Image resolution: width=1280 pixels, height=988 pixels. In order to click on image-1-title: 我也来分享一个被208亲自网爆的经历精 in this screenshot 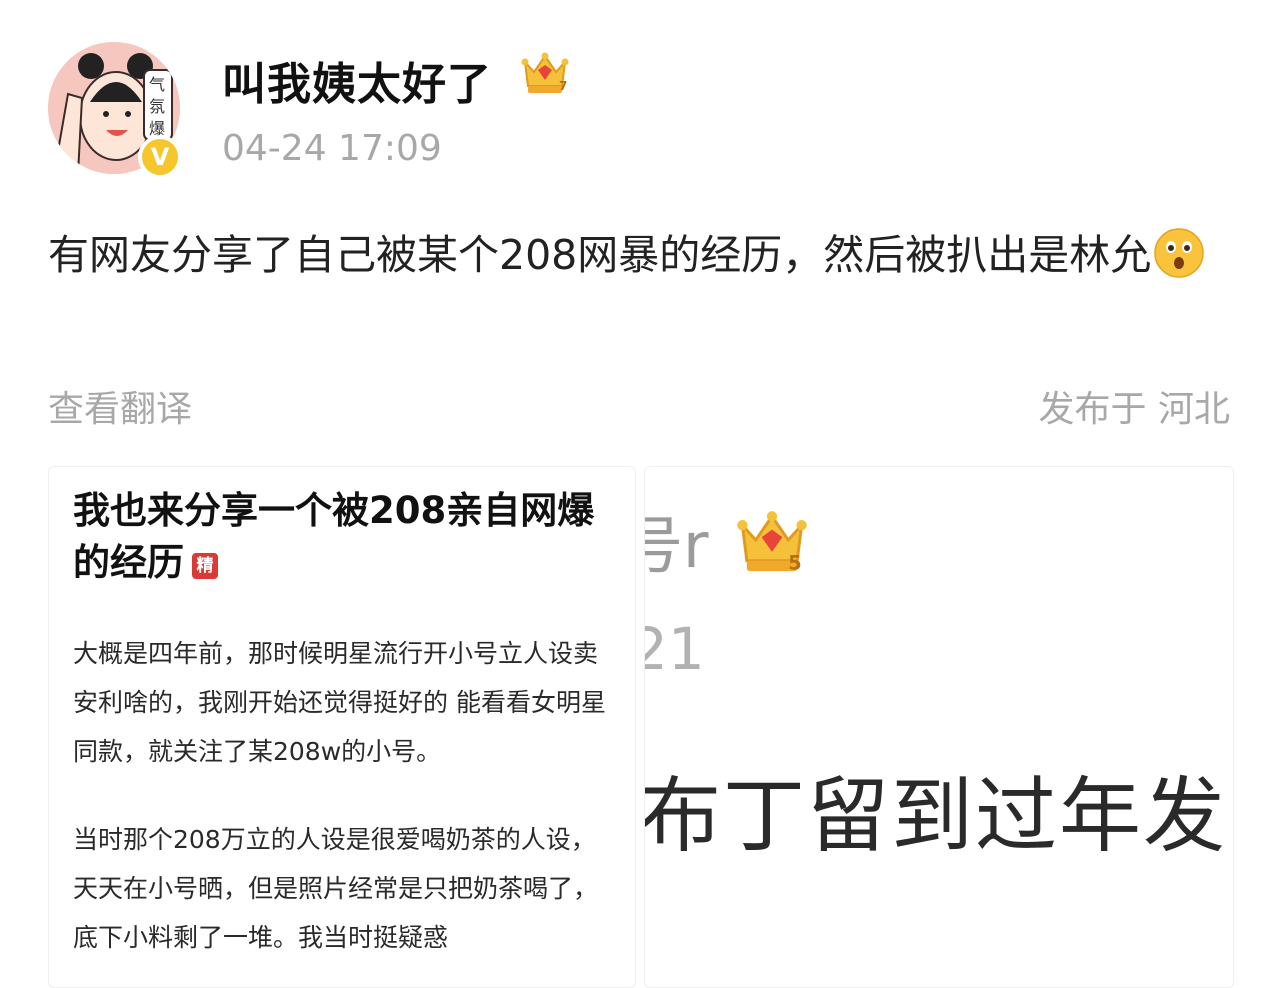, I will do `click(343, 537)`.